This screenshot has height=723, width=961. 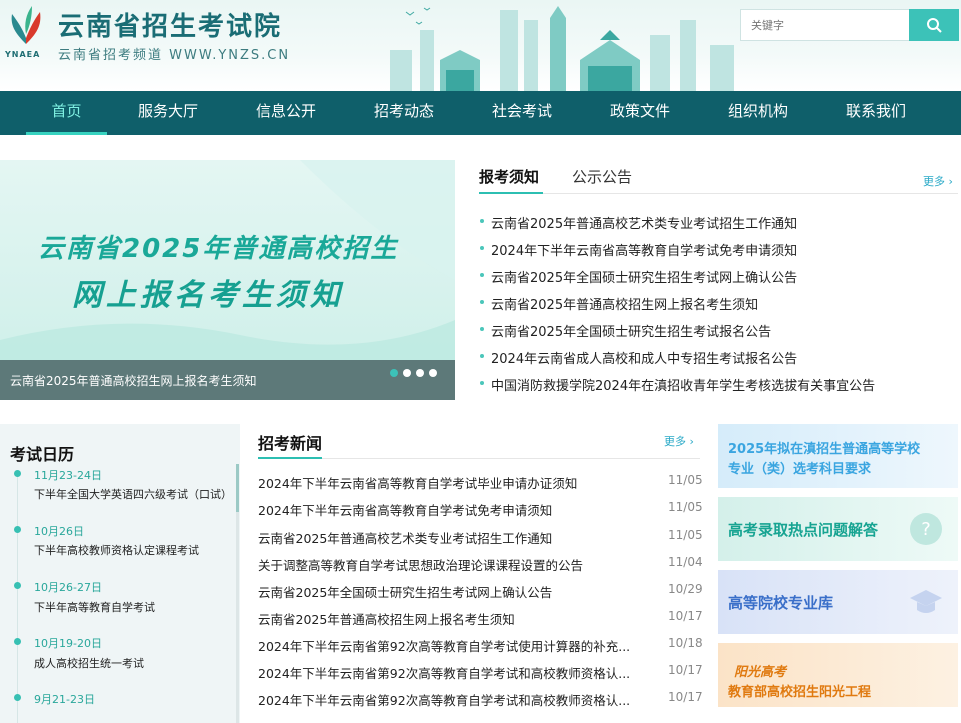 What do you see at coordinates (290, 458) in the screenshot?
I see `news-title-indicator` at bounding box center [290, 458].